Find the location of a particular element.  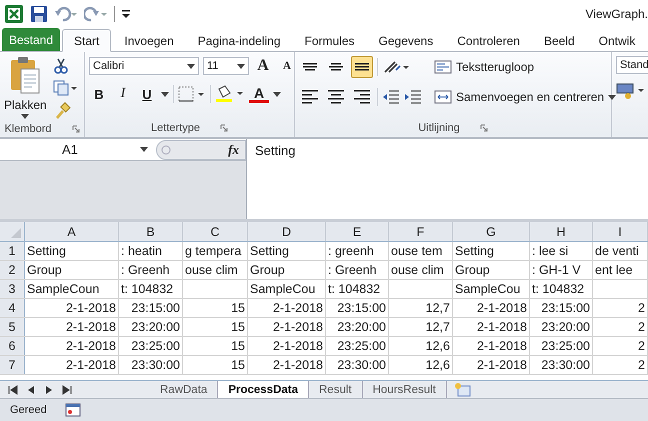

save-icon is located at coordinates (39, 13).